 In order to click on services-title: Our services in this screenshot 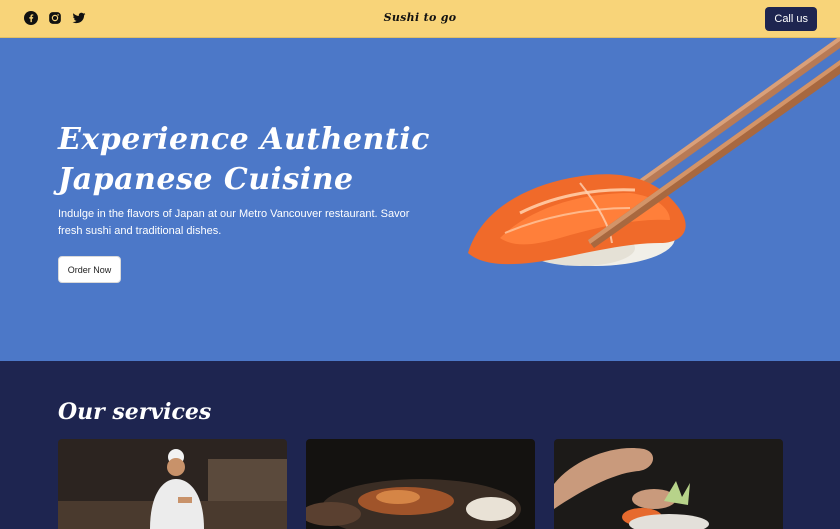, I will do `click(135, 412)`.